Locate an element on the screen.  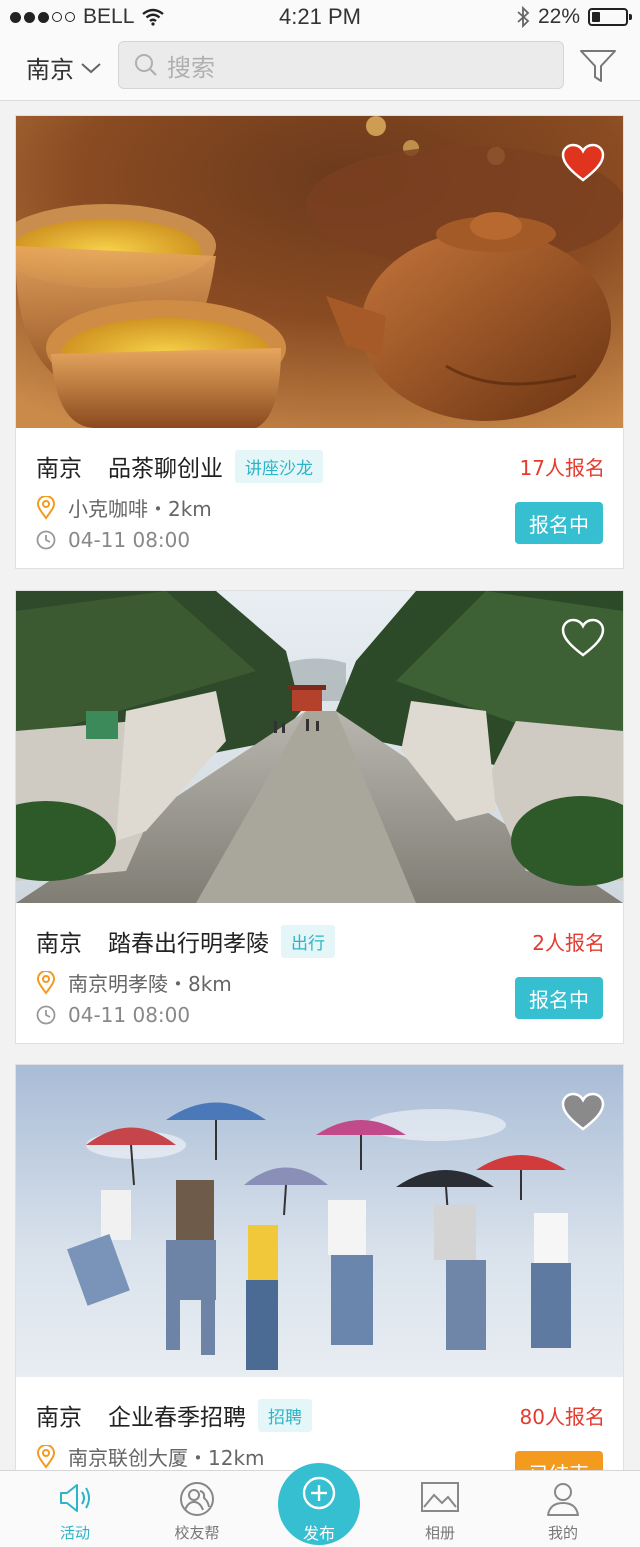
search-icon is located at coordinates (146, 65).